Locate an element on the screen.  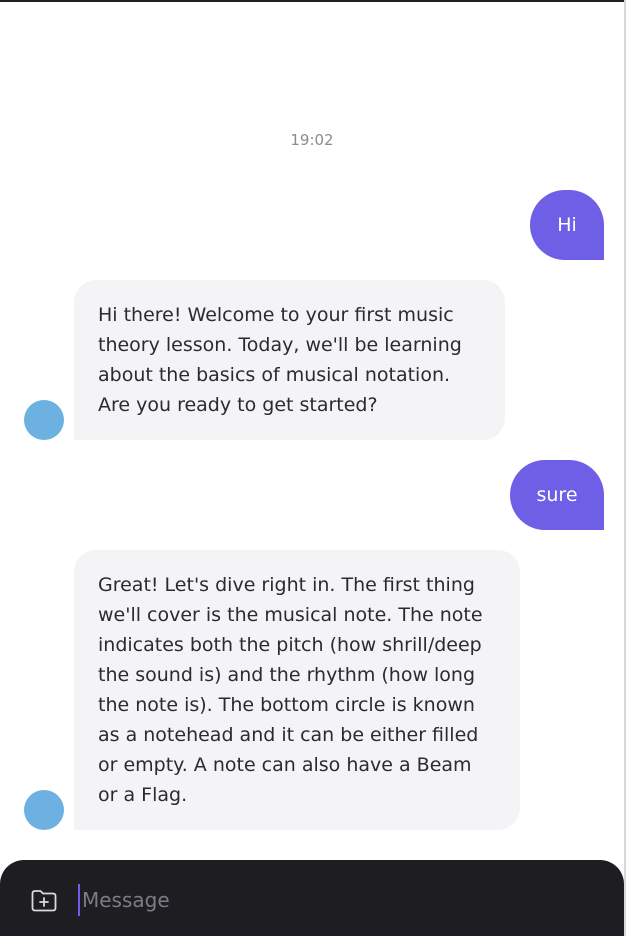
message-timestamp: 19:02 is located at coordinates (312, 140).